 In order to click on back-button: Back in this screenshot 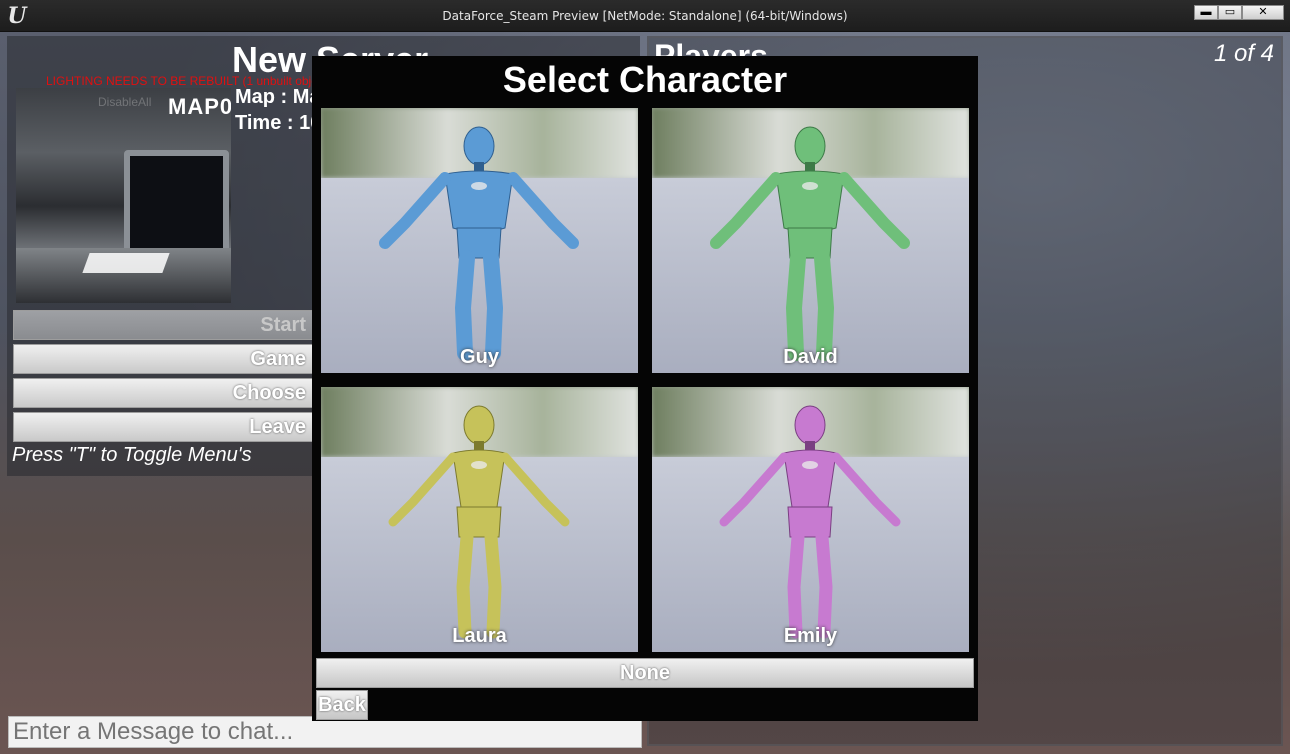, I will do `click(342, 705)`.